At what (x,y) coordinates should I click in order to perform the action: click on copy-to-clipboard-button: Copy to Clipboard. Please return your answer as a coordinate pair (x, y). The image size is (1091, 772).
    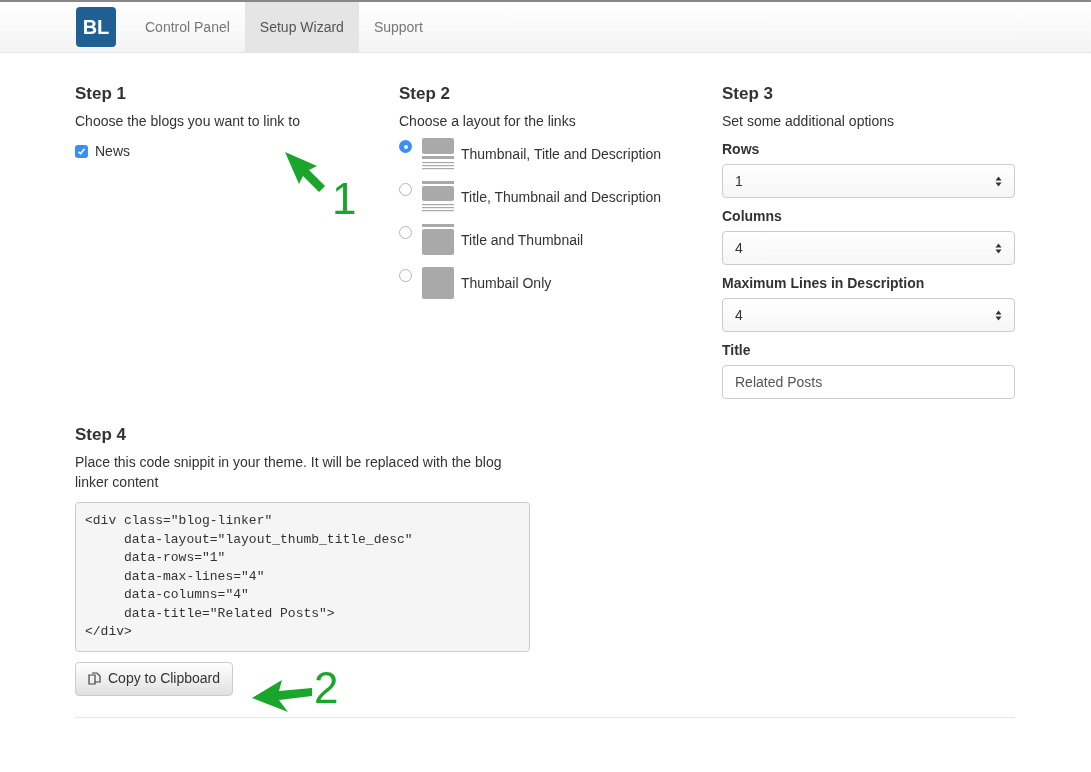
    Looking at the image, I should click on (154, 678).